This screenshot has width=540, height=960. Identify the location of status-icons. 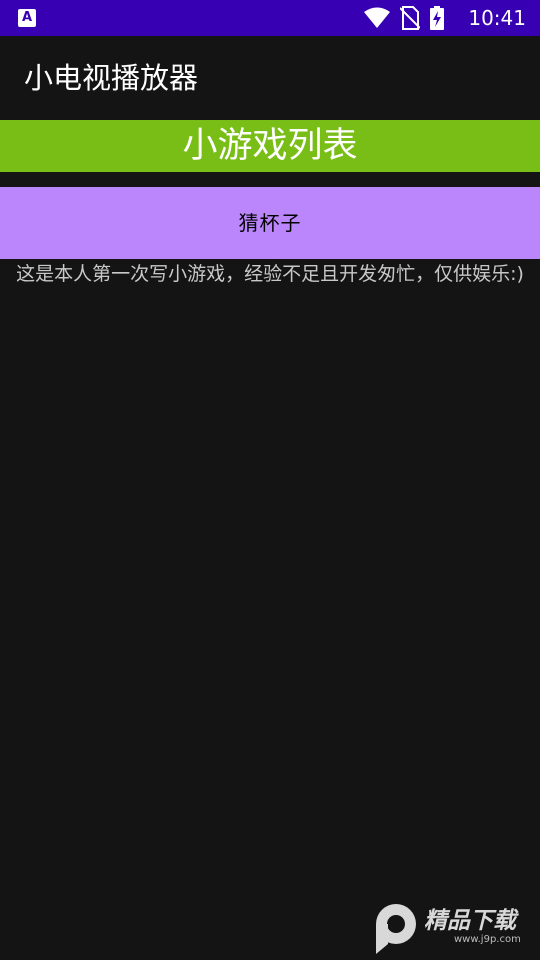
(404, 18).